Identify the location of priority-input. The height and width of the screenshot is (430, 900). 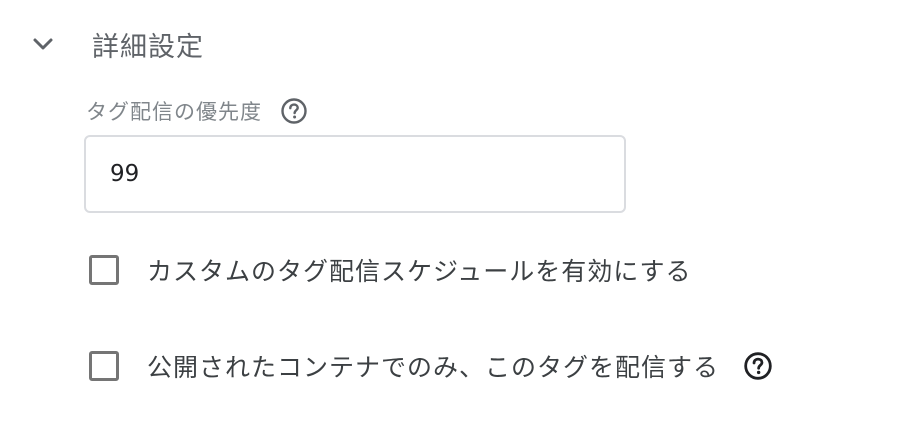
(355, 174).